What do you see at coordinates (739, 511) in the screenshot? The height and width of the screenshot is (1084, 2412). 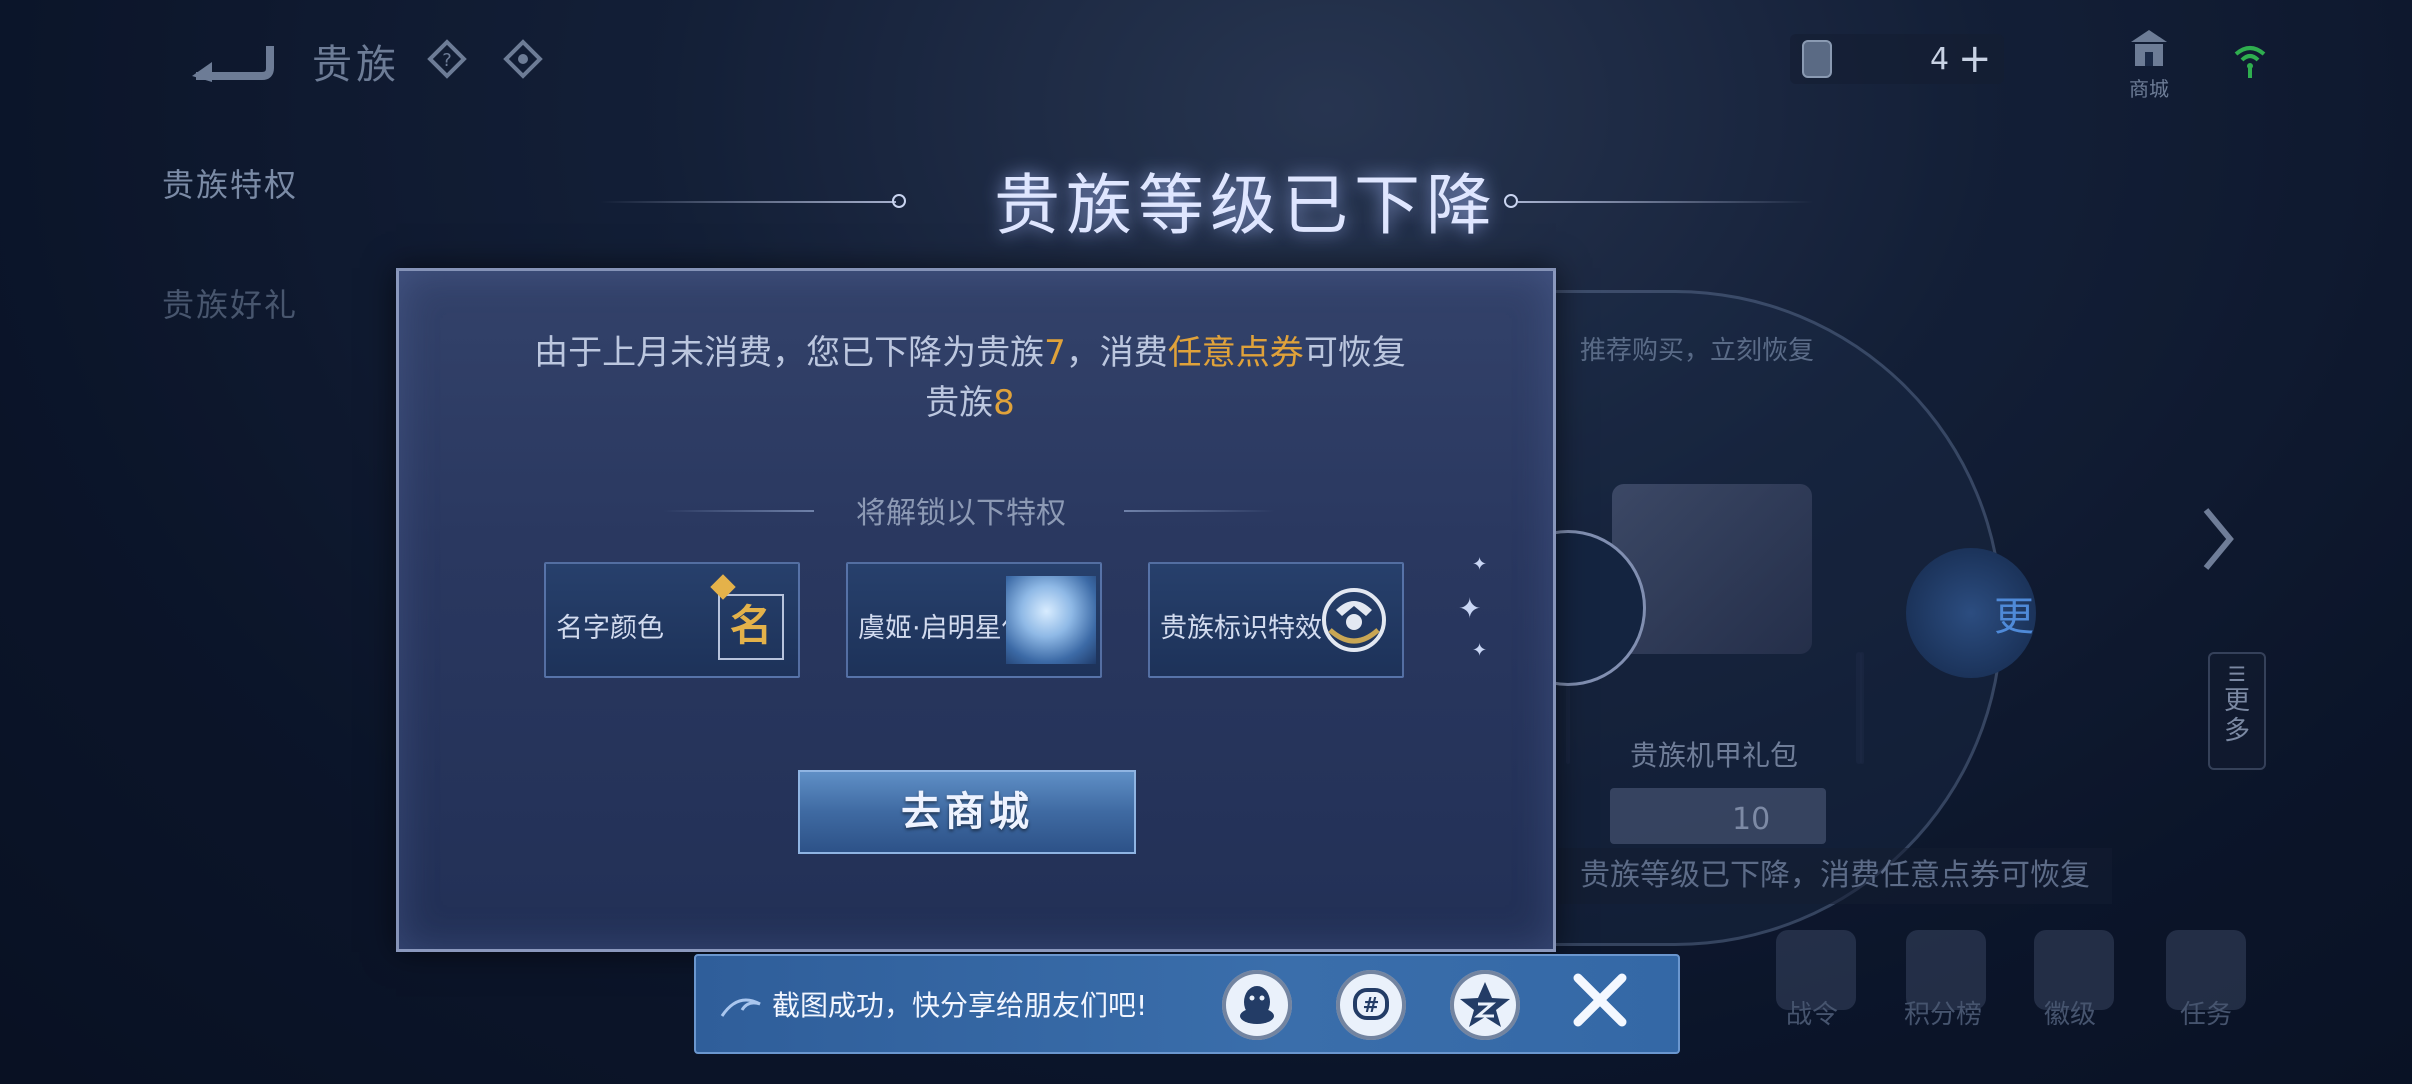 I see `unlock-divider-left` at bounding box center [739, 511].